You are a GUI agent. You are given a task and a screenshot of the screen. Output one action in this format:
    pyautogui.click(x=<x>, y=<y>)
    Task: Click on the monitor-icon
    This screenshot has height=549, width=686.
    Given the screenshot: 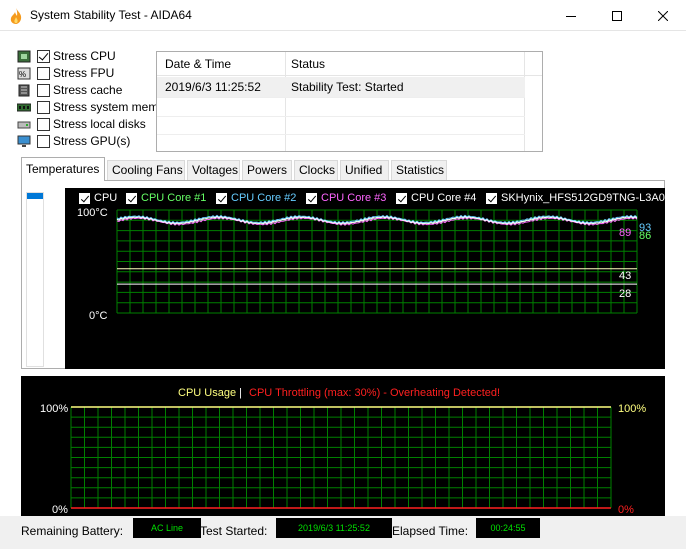 What is the action you would take?
    pyautogui.click(x=24, y=141)
    